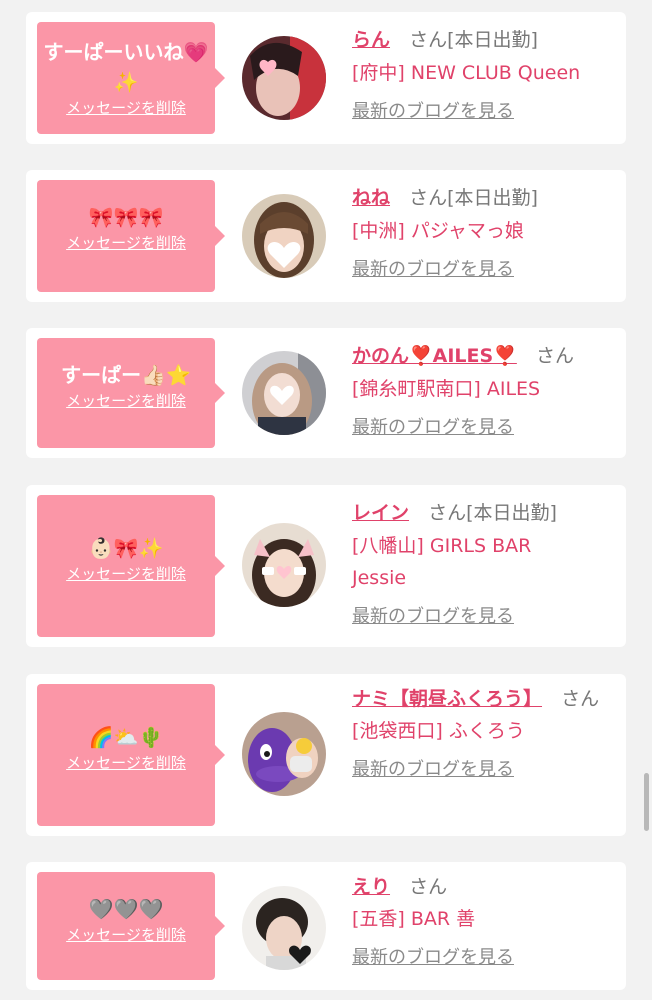 Image resolution: width=652 pixels, height=1000 pixels. I want to click on shop-name: [池袋西口] ふくろう, so click(484, 731).